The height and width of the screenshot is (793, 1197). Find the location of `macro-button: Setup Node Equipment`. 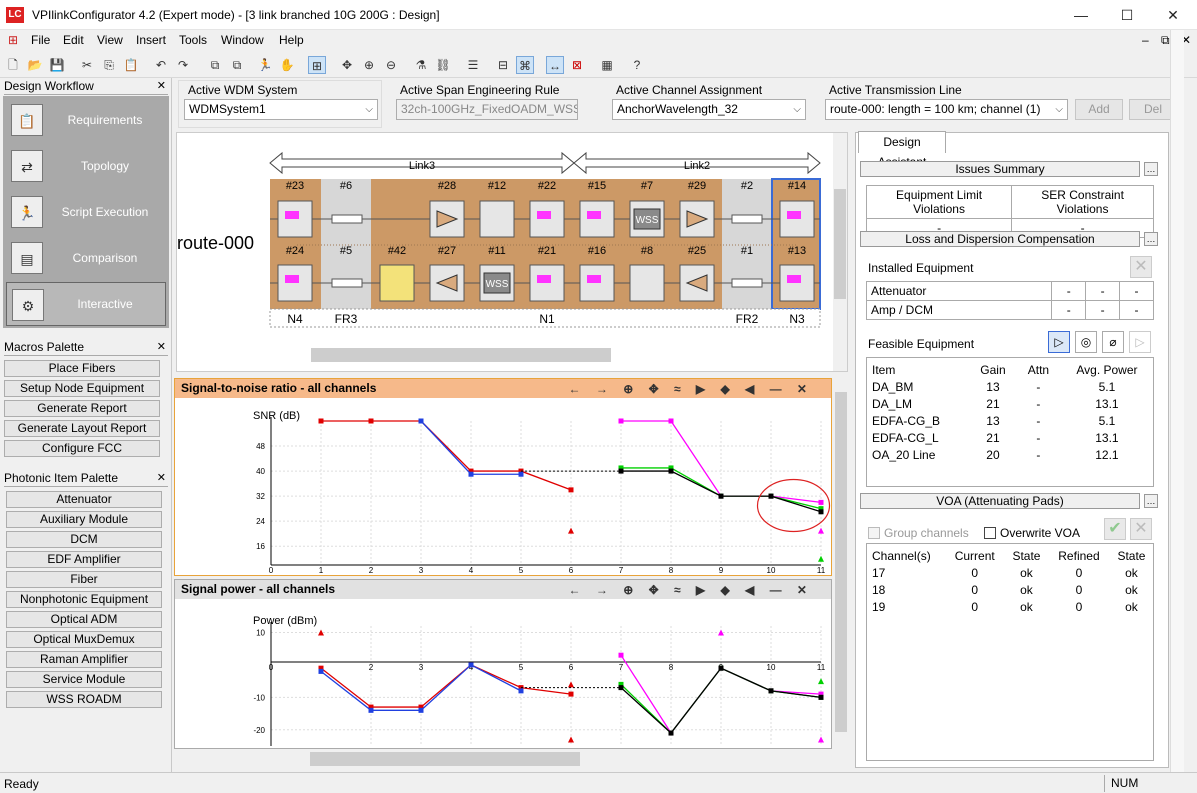

macro-button: Setup Node Equipment is located at coordinates (82, 388).